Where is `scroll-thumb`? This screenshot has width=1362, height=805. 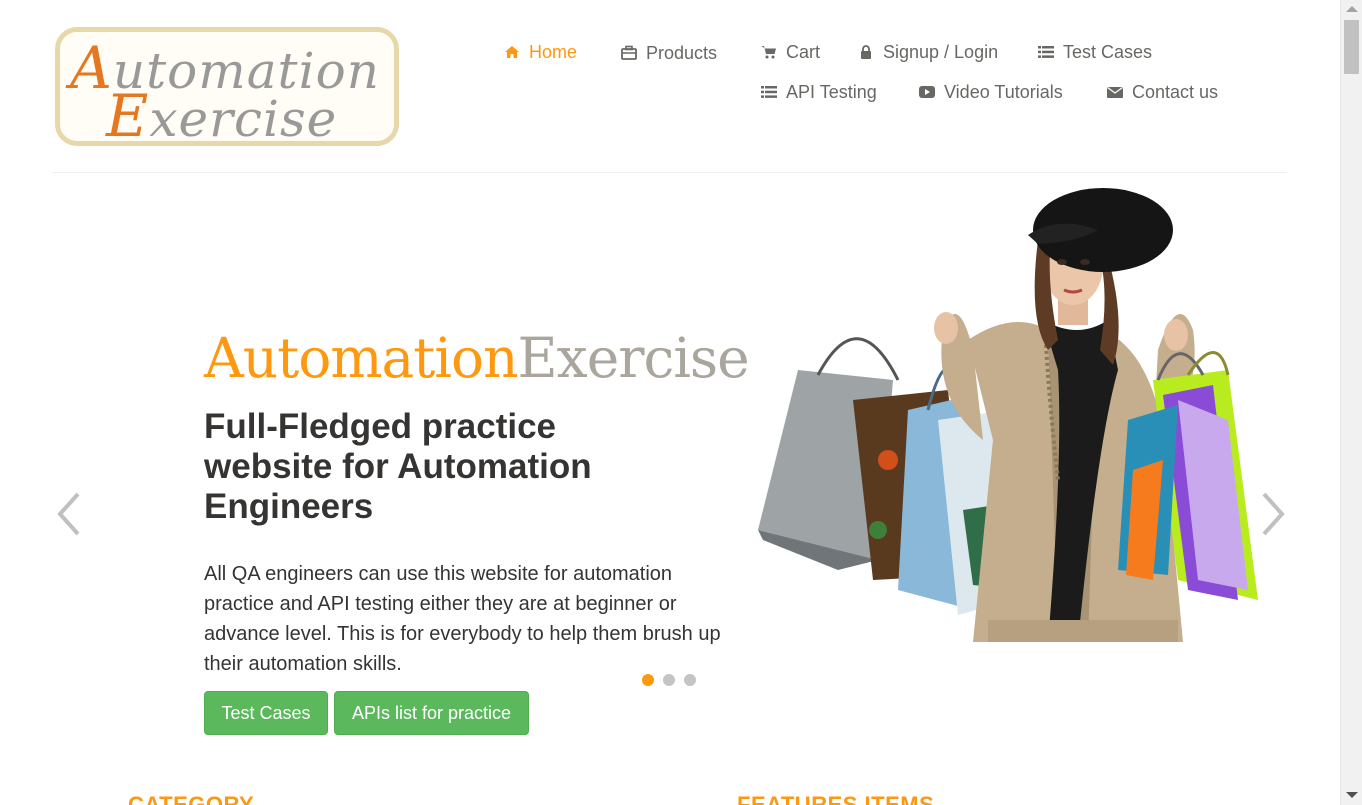 scroll-thumb is located at coordinates (1351, 47).